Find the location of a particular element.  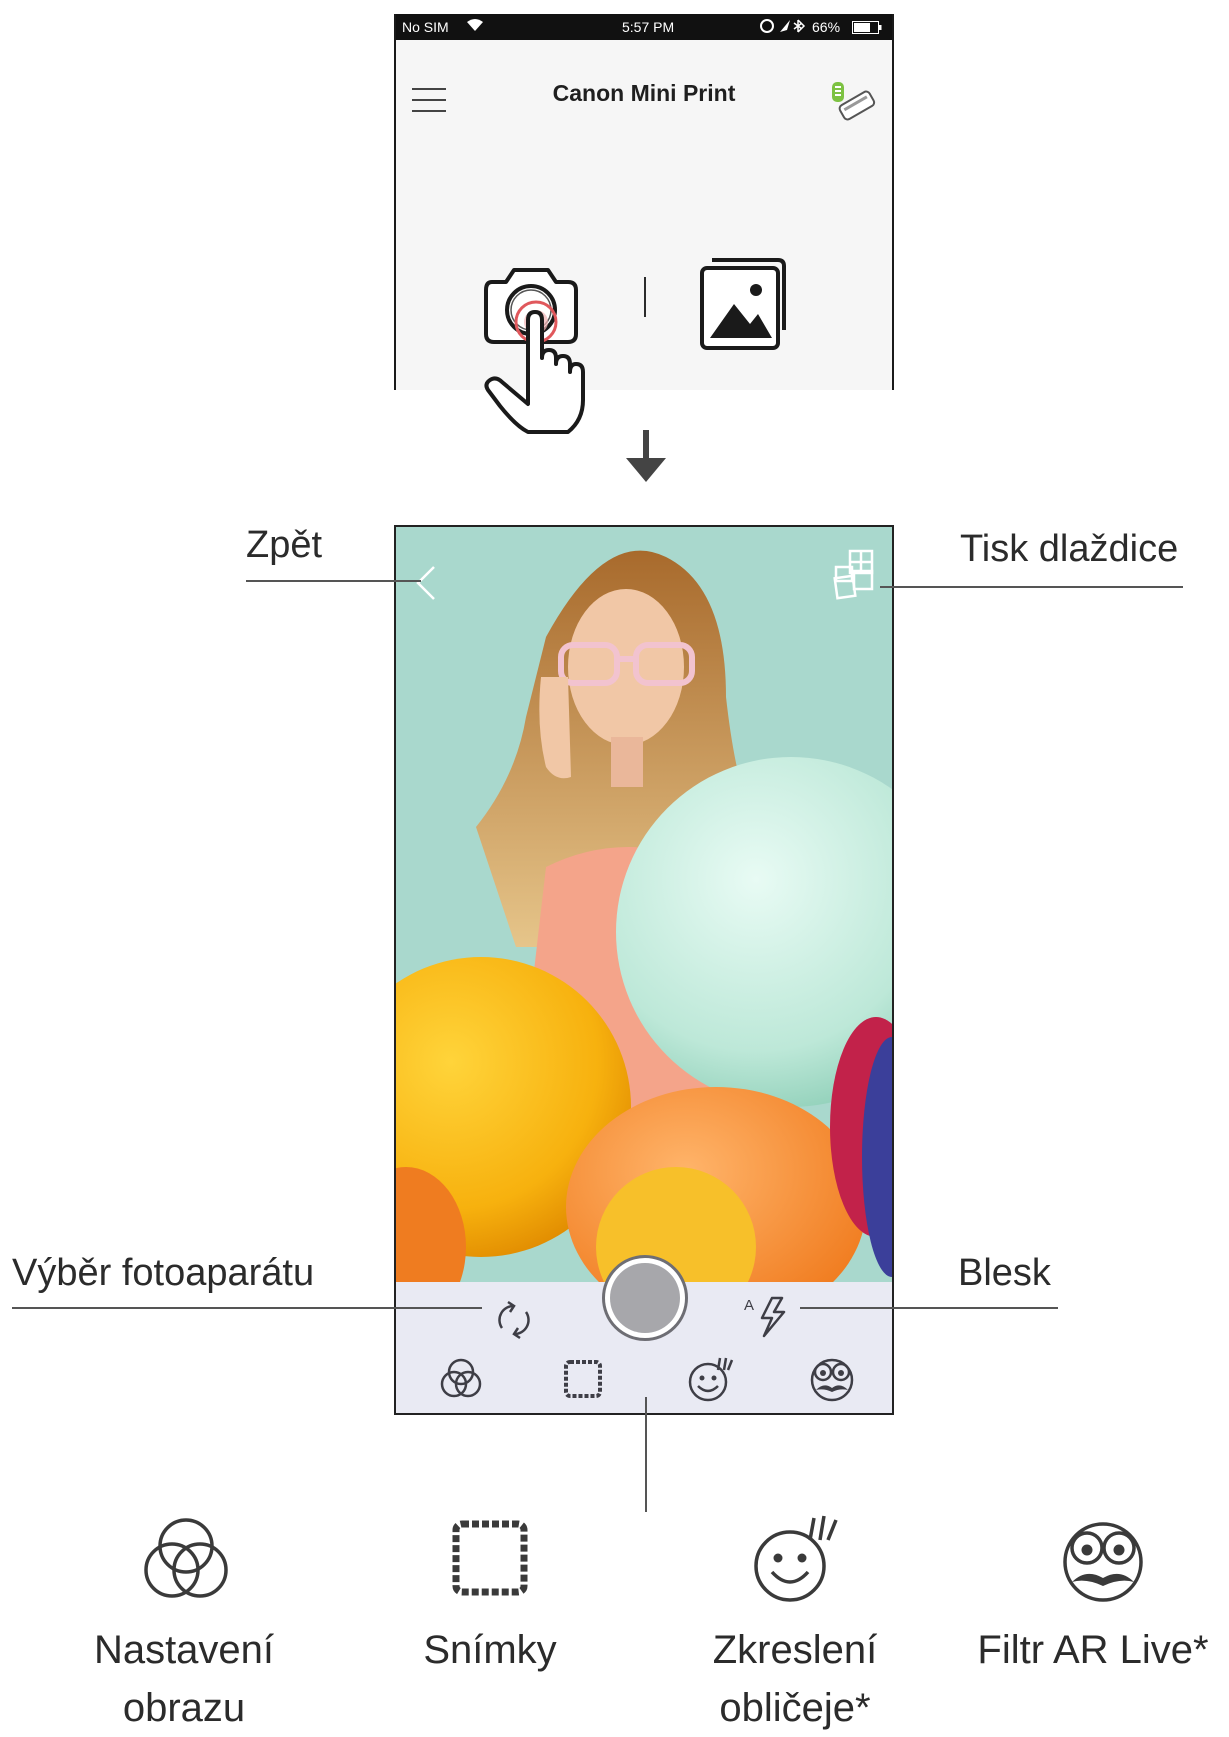

tile-print-icon is located at coordinates (853, 574).